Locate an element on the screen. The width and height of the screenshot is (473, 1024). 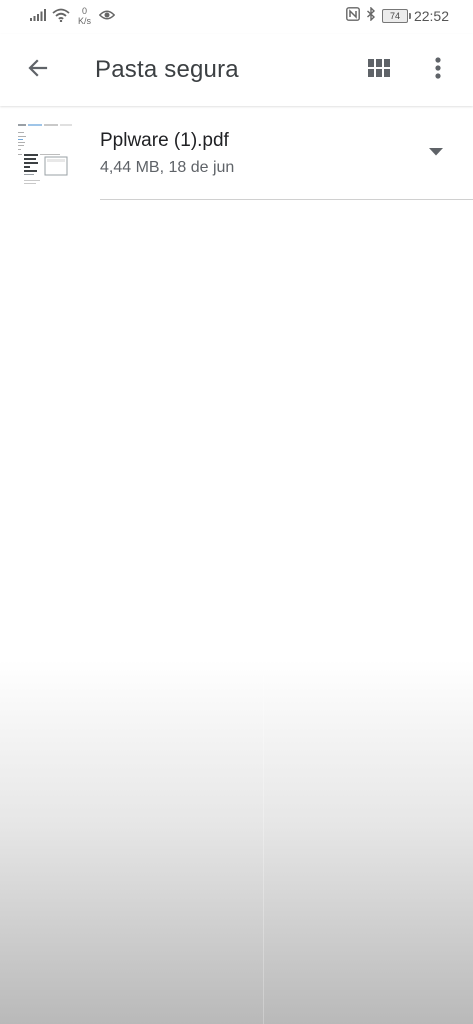
net-speed-value: 0 is located at coordinates (85, 11).